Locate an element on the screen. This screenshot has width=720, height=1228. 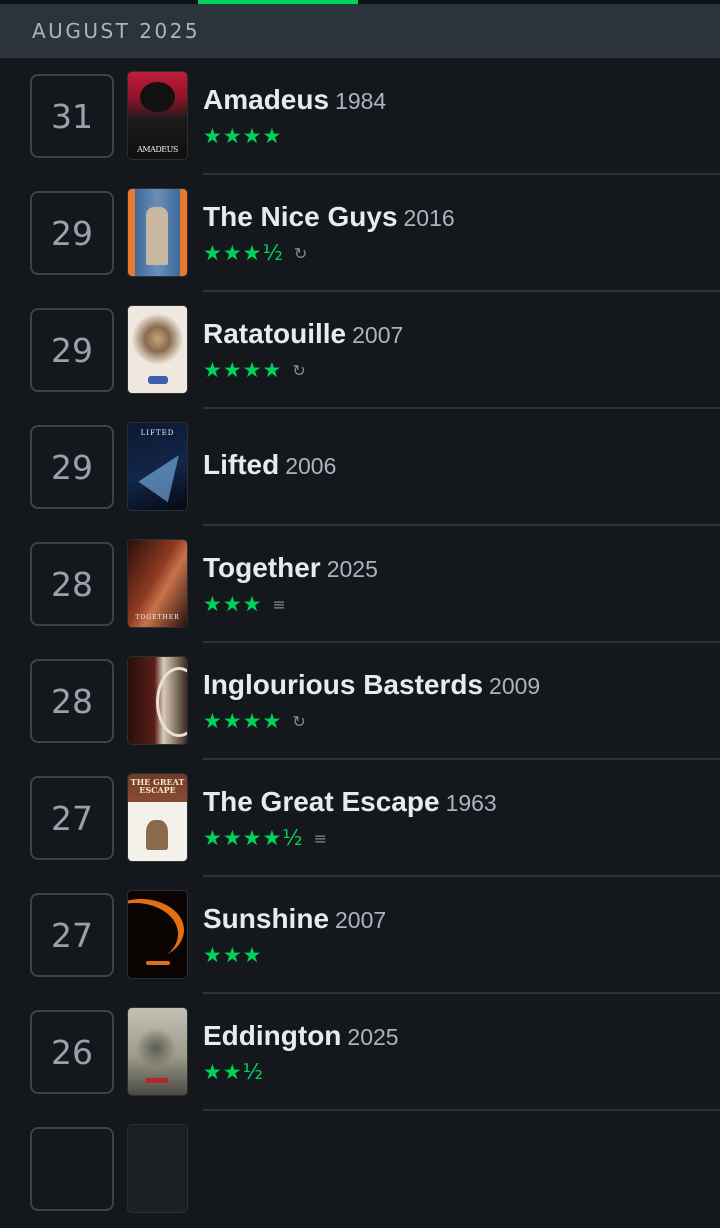
entry-meta: ★★★ is located at coordinates (461, 955).